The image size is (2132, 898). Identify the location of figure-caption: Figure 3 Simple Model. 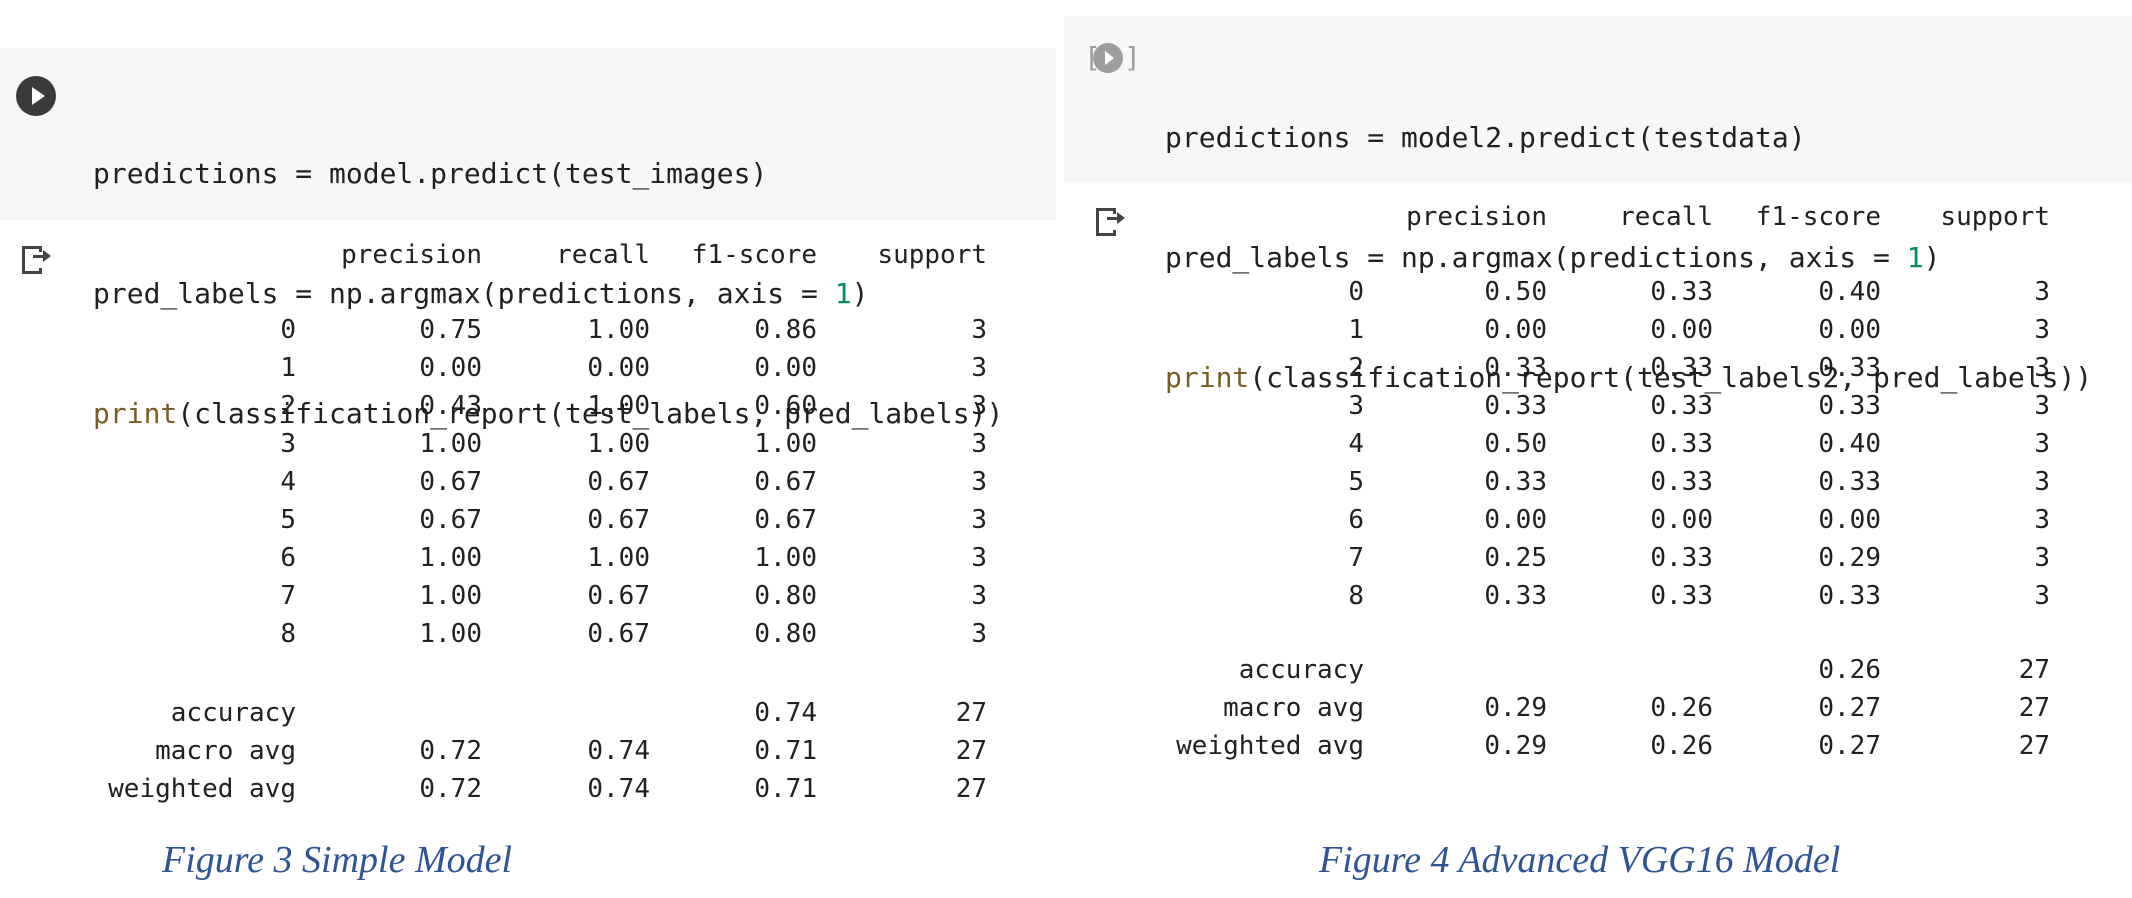
(337, 860).